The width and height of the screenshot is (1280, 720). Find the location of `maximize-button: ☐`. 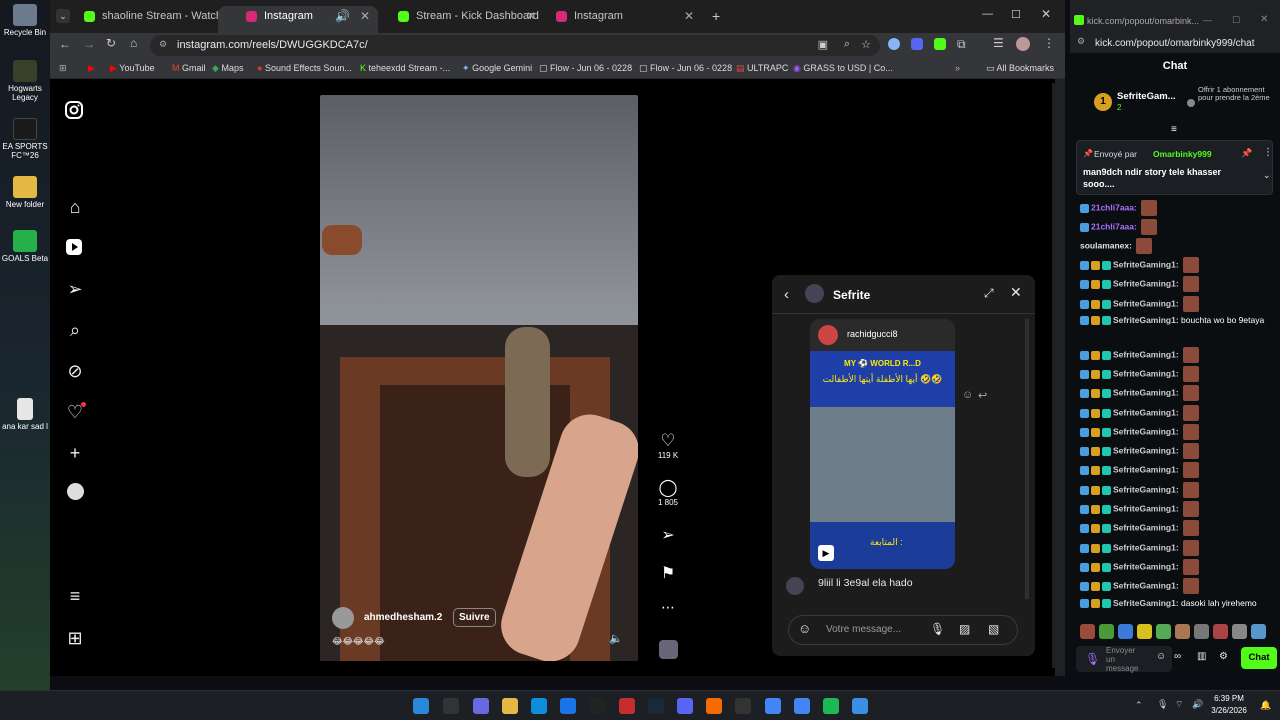

maximize-button: ☐ is located at coordinates (1016, 14).